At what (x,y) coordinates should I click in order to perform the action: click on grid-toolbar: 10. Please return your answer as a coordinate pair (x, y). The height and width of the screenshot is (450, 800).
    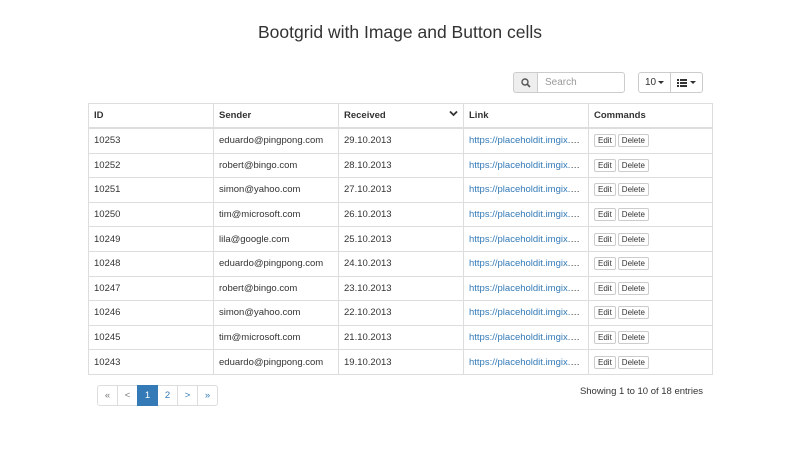
    Looking at the image, I should click on (400, 83).